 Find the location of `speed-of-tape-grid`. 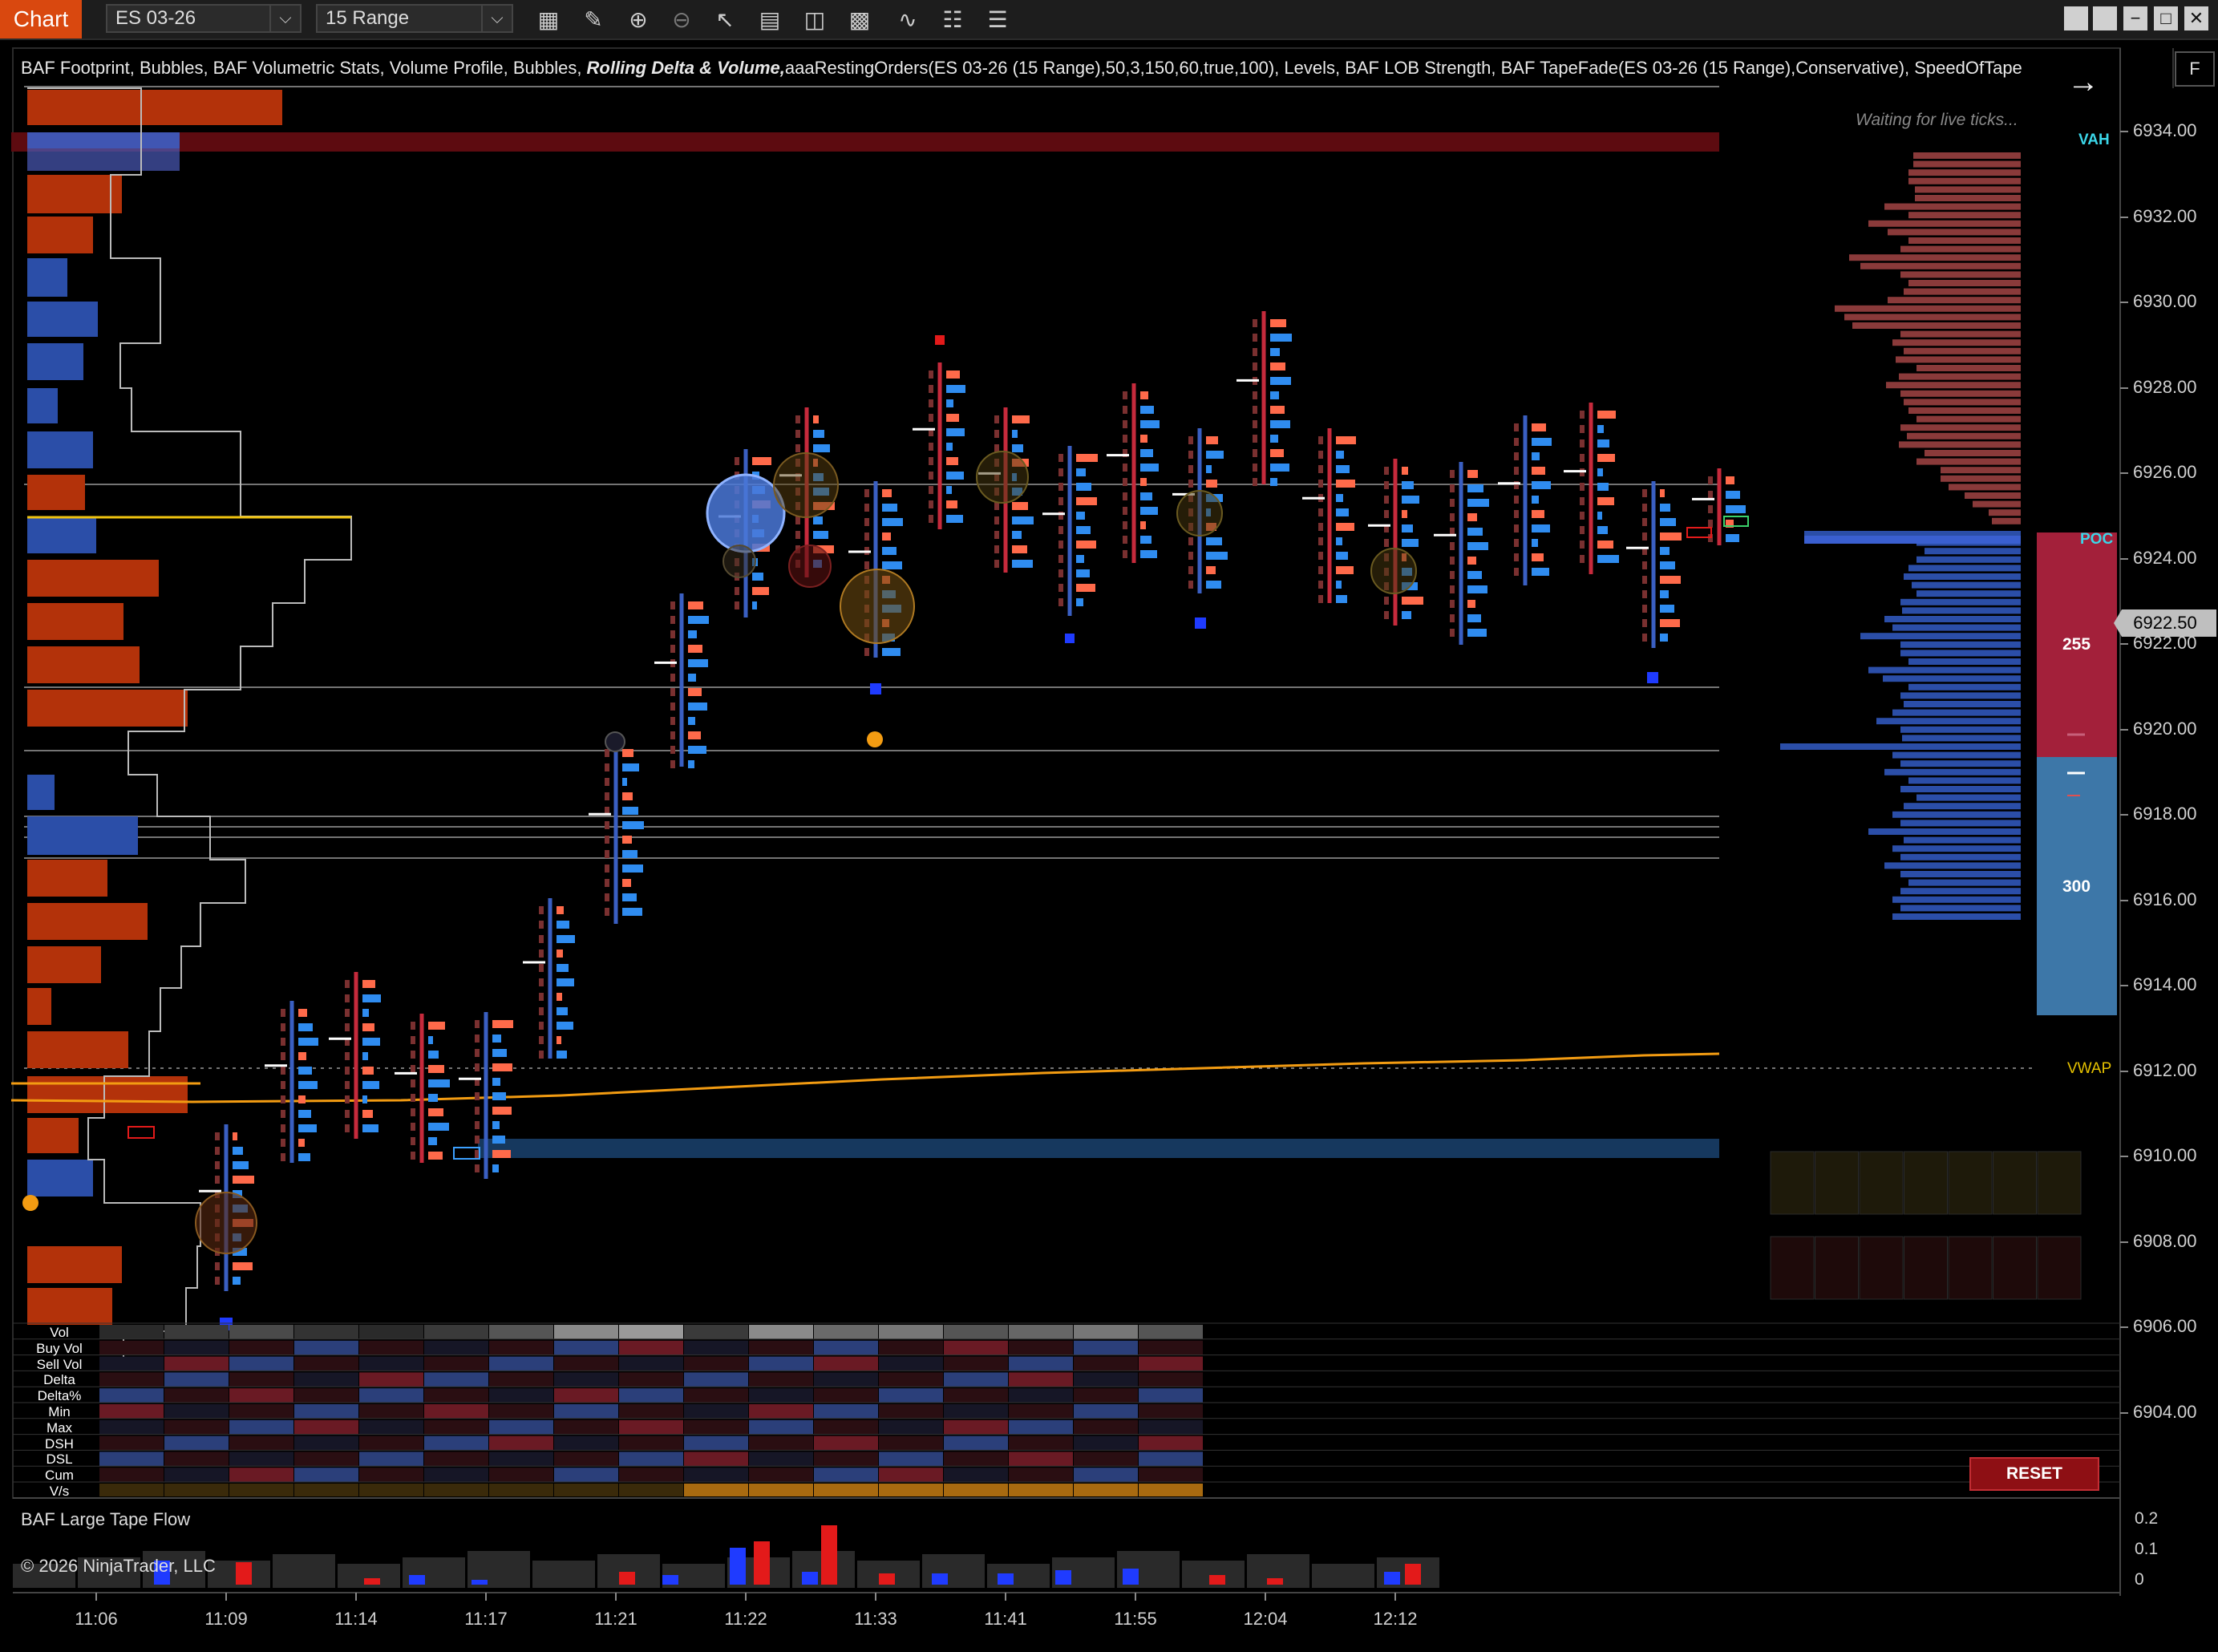

speed-of-tape-grid is located at coordinates (1926, 1225).